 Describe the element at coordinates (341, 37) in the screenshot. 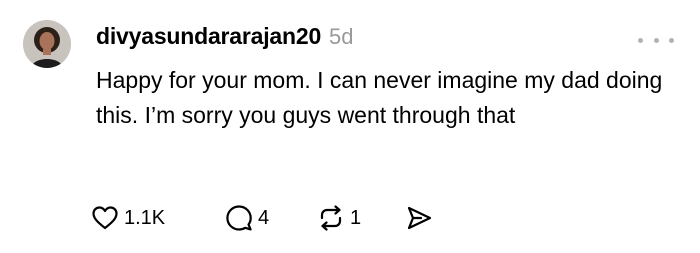

I see `timestamp: 5d` at that location.